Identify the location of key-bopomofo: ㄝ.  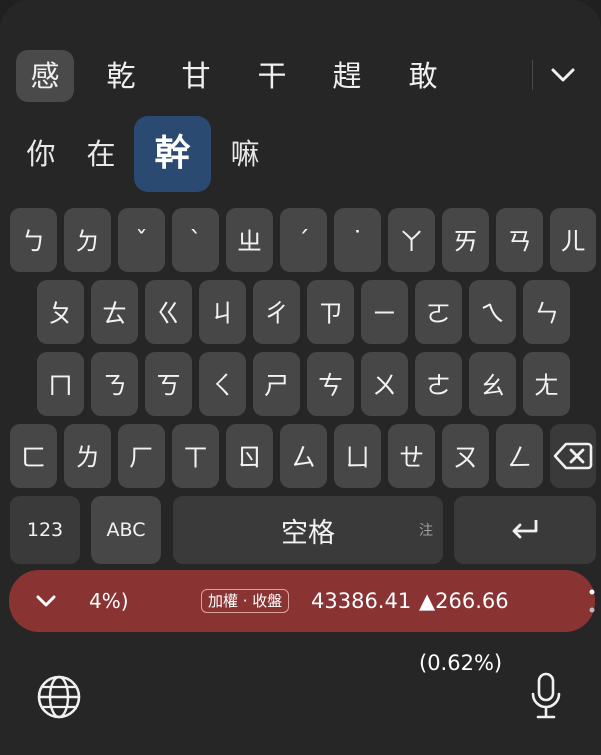
(411, 456).